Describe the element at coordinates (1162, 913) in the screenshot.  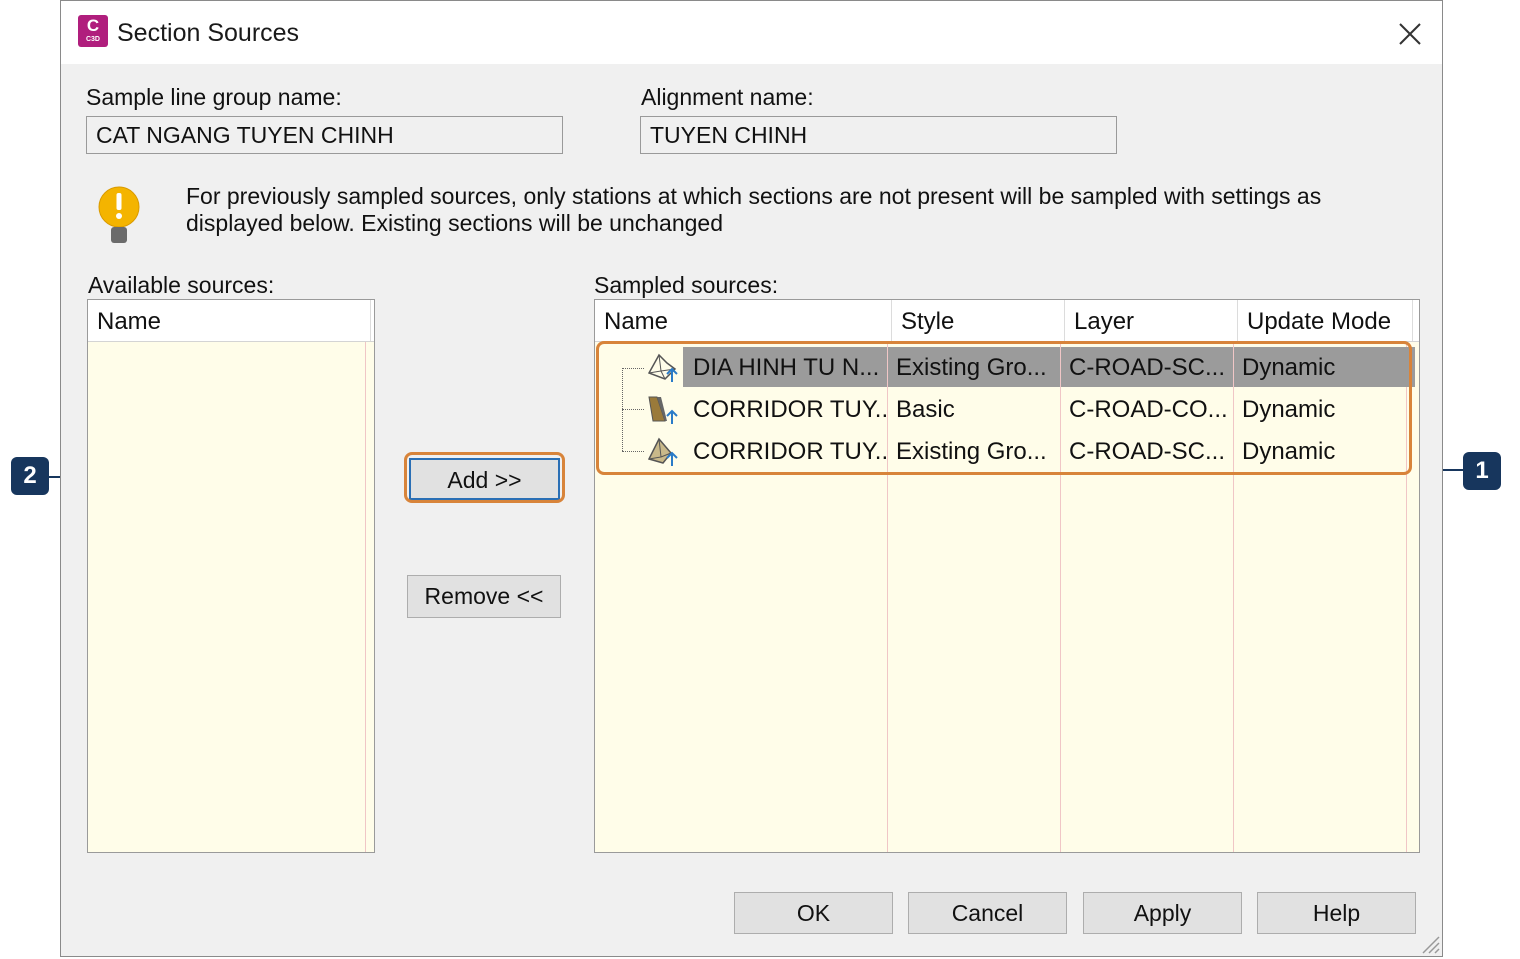
I see `apply-button: Apply` at that location.